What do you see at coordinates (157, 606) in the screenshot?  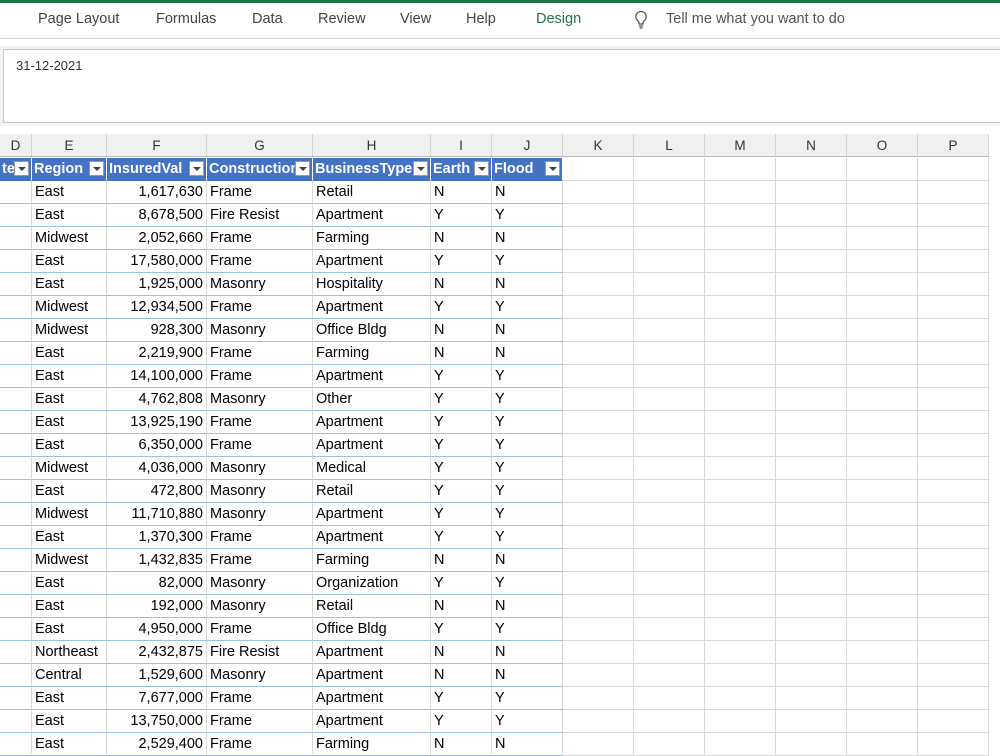 I see `table-cell: 192,000` at bounding box center [157, 606].